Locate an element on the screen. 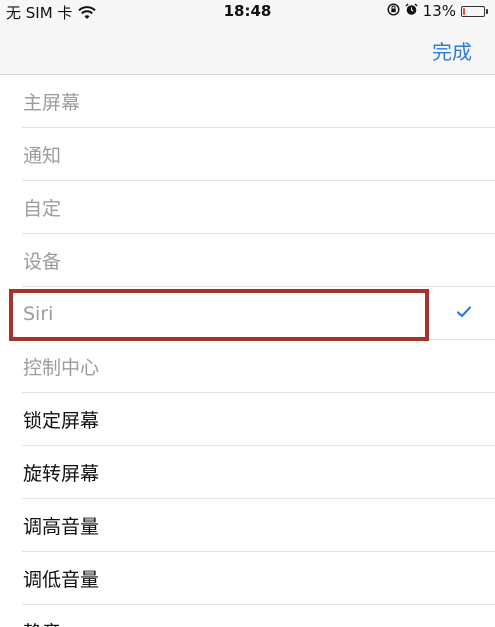 The width and height of the screenshot is (495, 627). orientation-lock-icon is located at coordinates (393, 11).